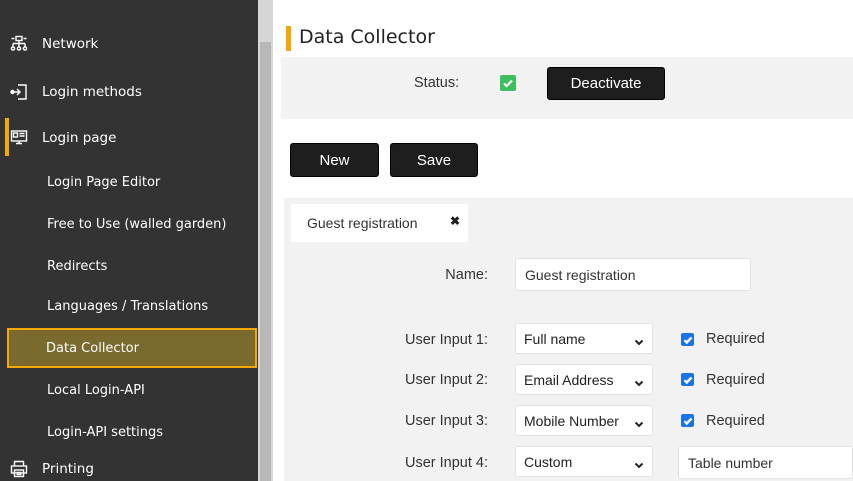 This screenshot has height=481, width=853. Describe the element at coordinates (288, 38) in the screenshot. I see `title-accent` at that location.